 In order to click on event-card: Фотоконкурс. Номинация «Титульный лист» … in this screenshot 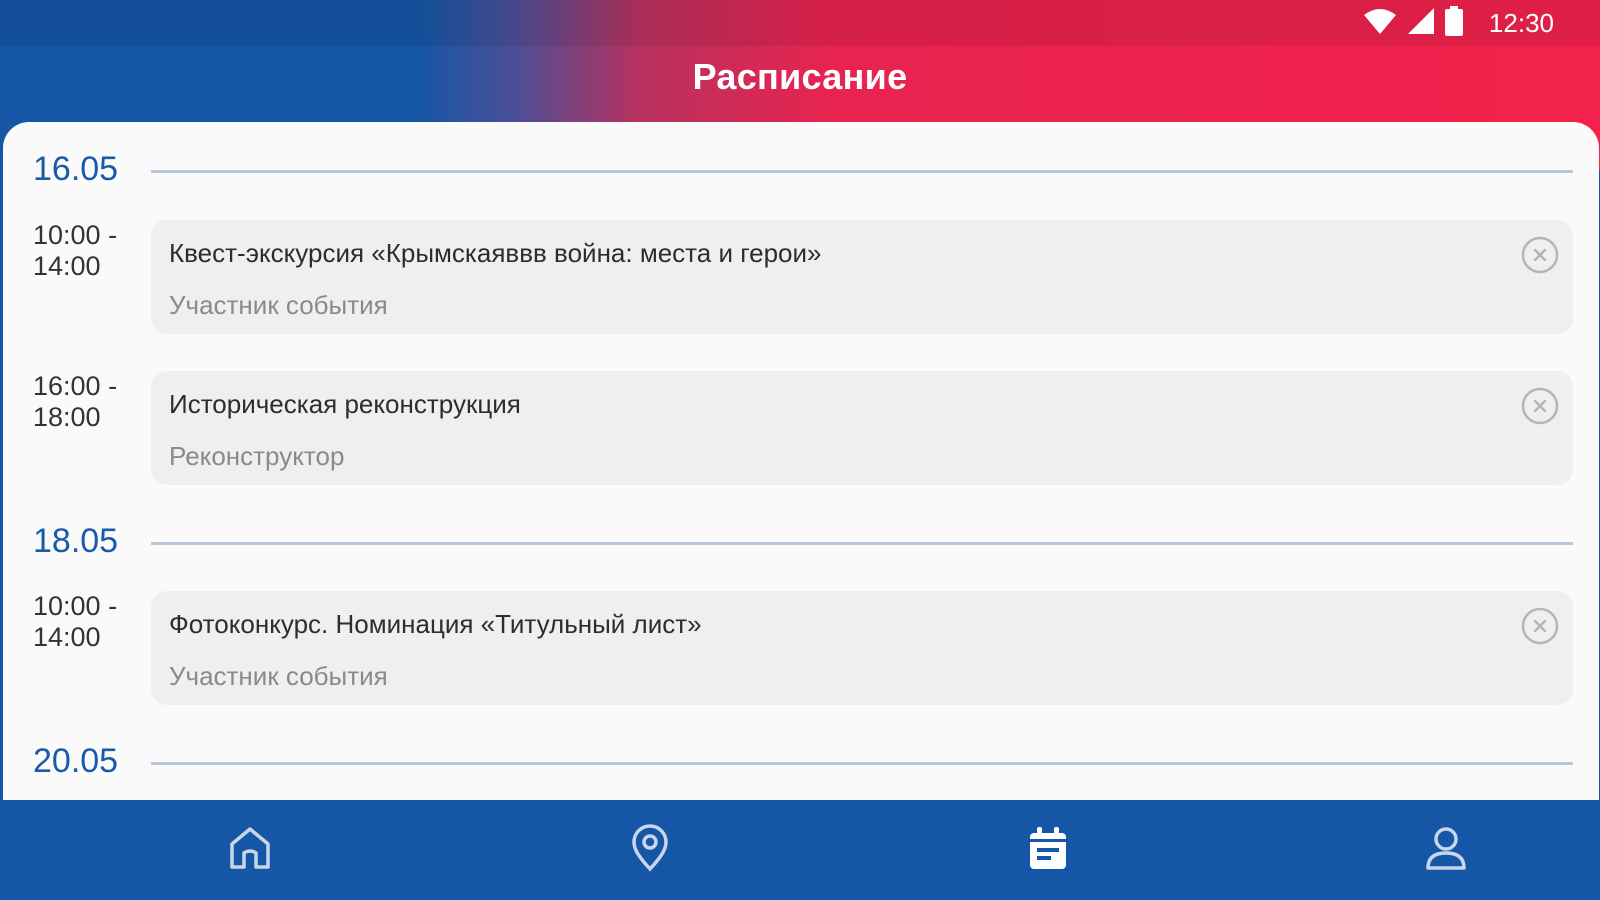, I will do `click(862, 648)`.